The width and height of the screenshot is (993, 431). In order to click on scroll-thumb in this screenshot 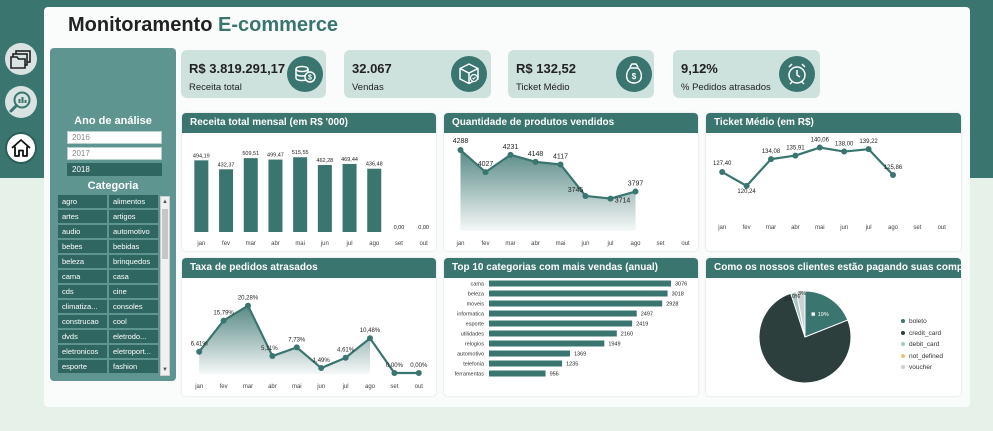, I will do `click(165, 234)`.